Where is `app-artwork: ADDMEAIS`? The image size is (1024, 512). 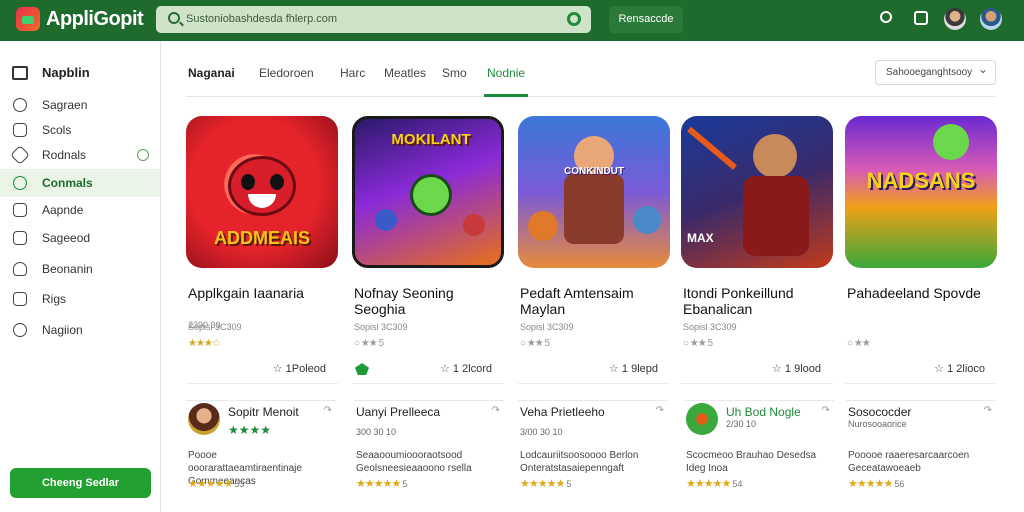 app-artwork: ADDMEAIS is located at coordinates (262, 192).